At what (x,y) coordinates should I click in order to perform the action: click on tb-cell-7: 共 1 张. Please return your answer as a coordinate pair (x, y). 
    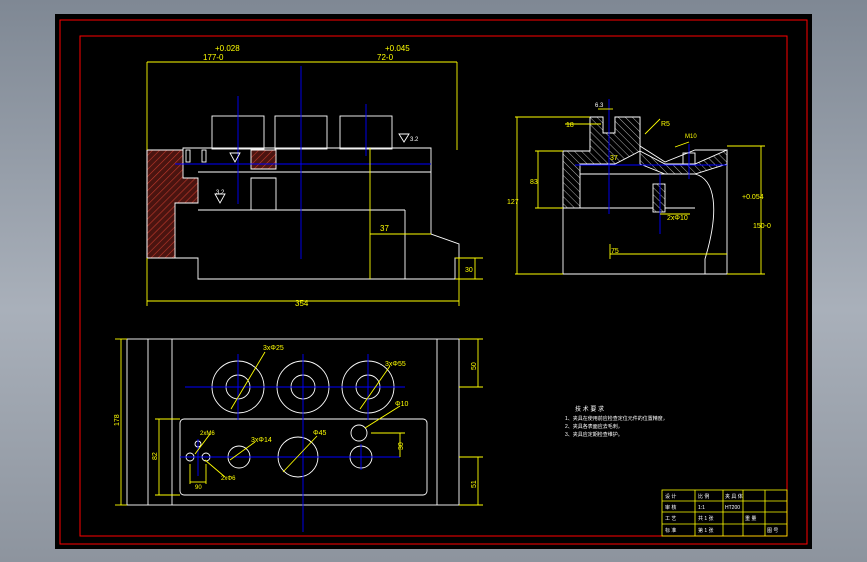
    Looking at the image, I should click on (706, 518).